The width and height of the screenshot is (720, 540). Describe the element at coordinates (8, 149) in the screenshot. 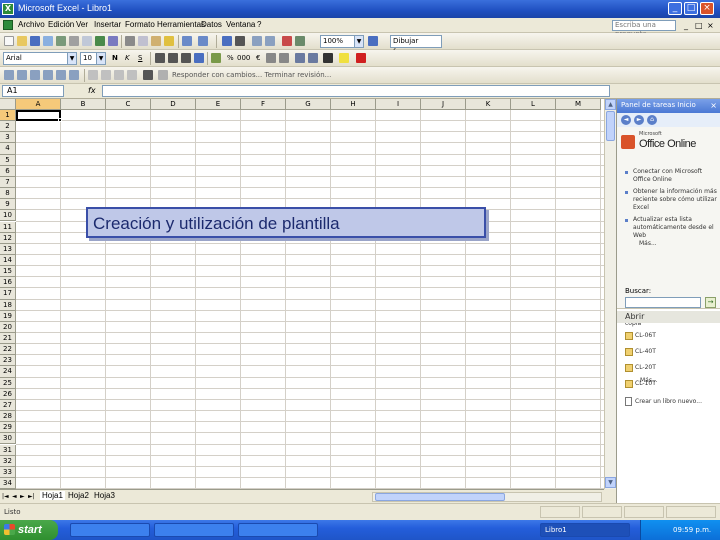

I see `row-header-4: 4` at that location.